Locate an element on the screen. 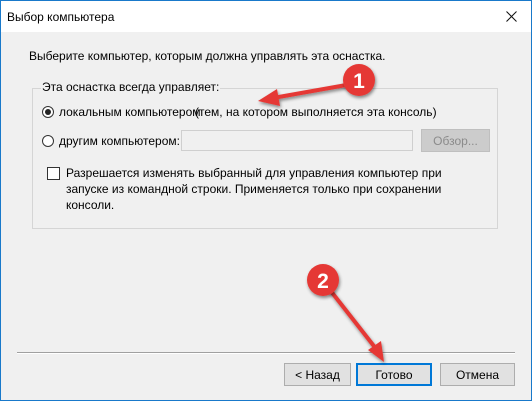  title-bar: Выбор компьютера is located at coordinates (266, 16).